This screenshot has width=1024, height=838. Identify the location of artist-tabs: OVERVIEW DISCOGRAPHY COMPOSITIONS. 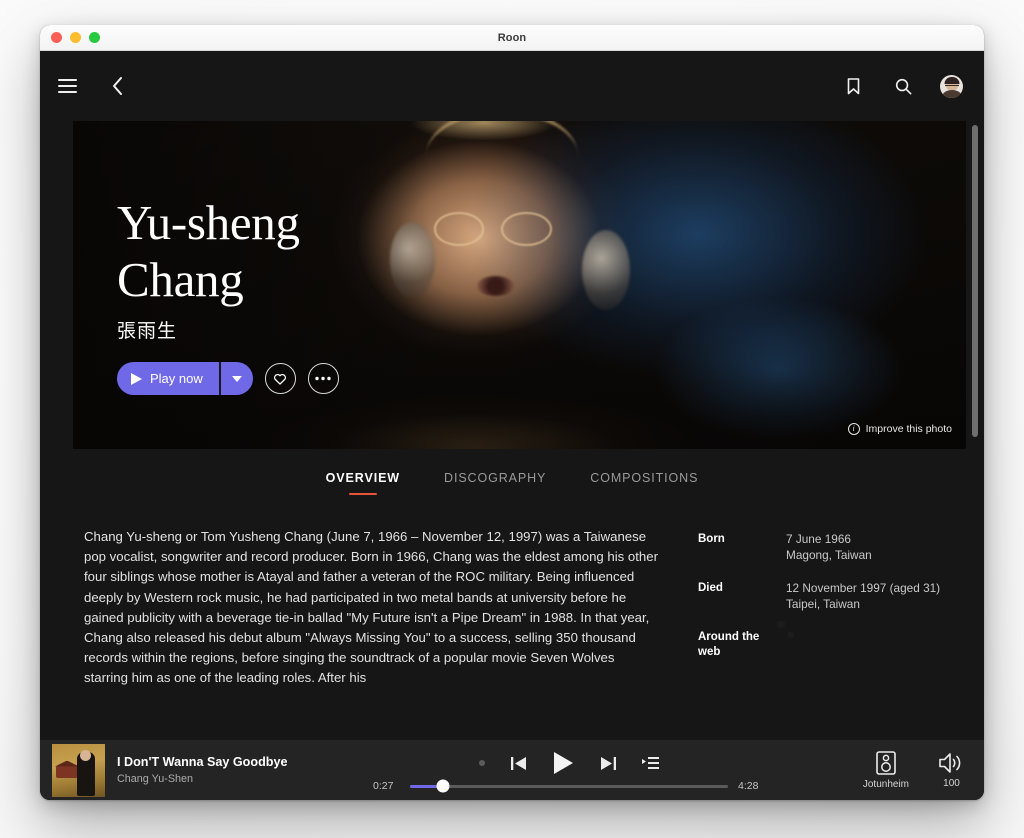
(512, 472).